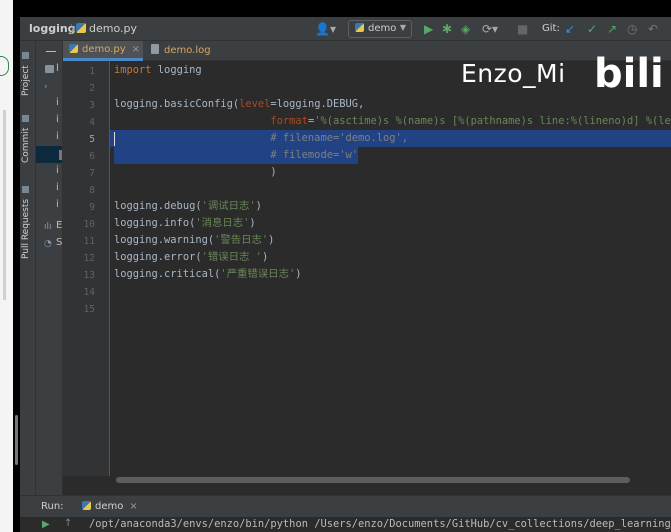  I want to click on tool-tab-project: Project, so click(26, 71).